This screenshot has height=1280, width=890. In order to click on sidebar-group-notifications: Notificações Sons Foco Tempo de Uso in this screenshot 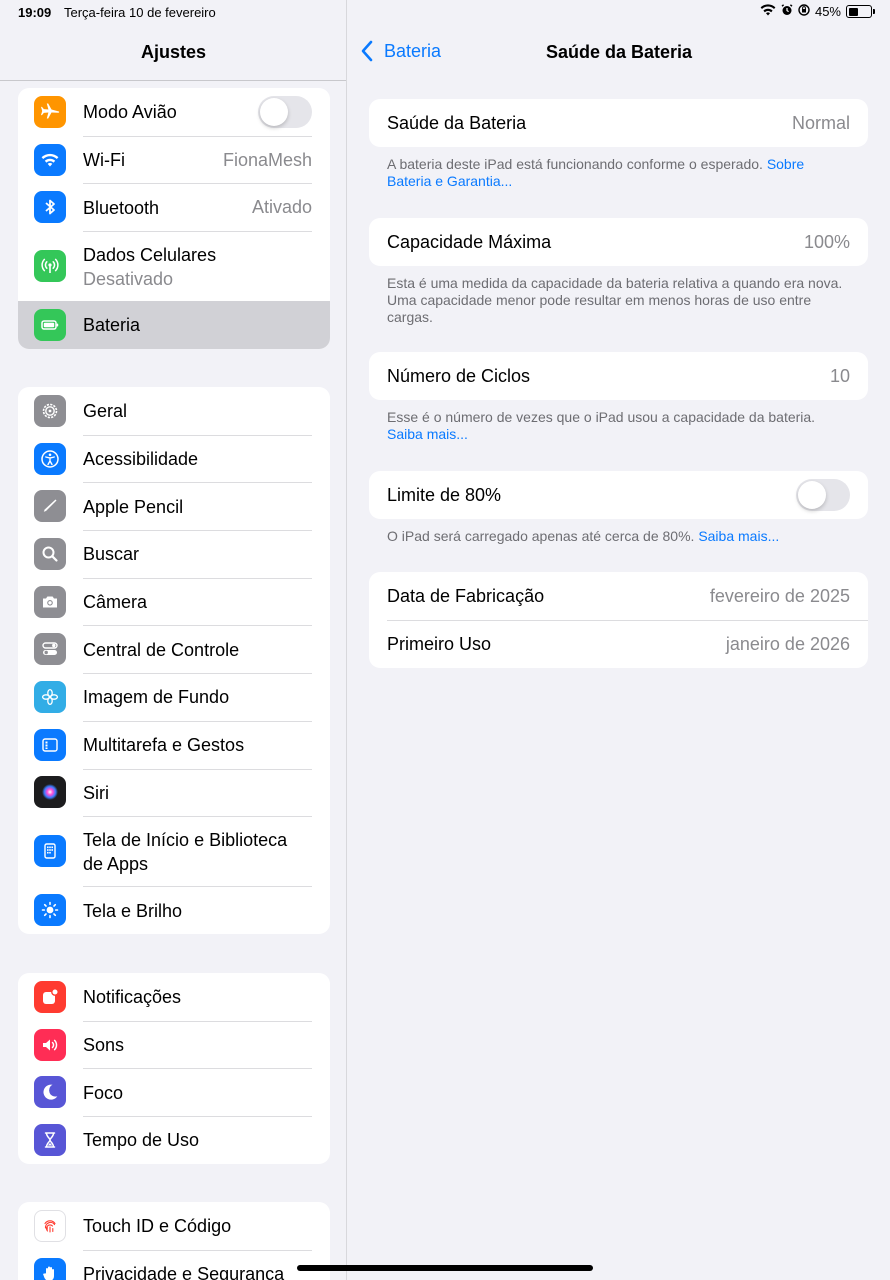, I will do `click(174, 1068)`.